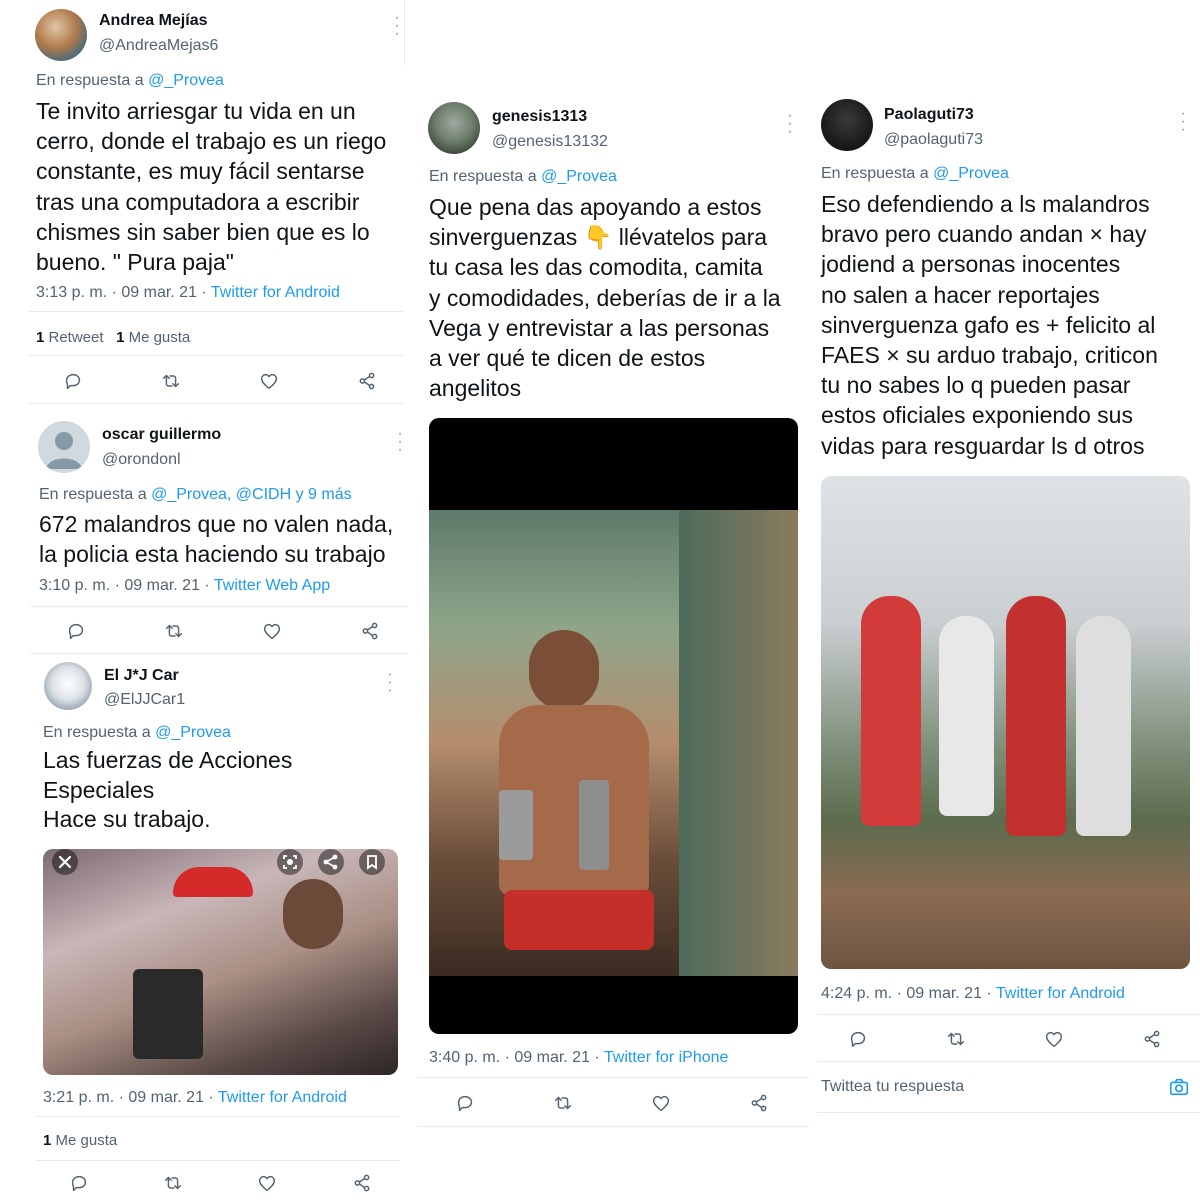 The width and height of the screenshot is (1200, 1200). I want to click on tweet-line: estos oficiales exponiendo sus, so click(977, 415).